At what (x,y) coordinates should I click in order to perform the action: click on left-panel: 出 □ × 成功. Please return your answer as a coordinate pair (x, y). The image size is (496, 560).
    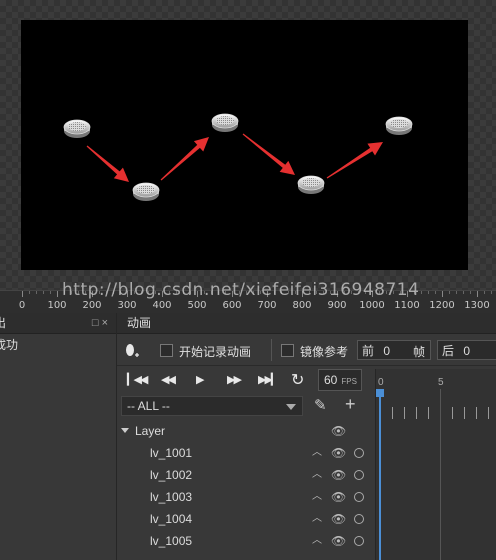
    Looking at the image, I should click on (58, 436).